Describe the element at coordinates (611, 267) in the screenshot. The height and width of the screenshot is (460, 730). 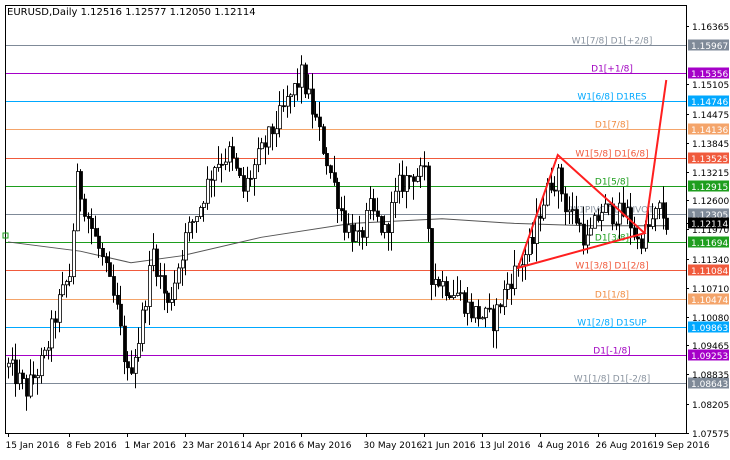
I see `level-label: W1[3/8] D1[2/8]` at that location.